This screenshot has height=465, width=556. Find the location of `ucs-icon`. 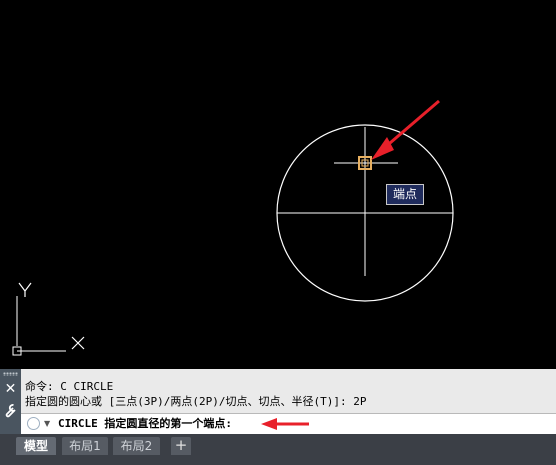

ucs-icon is located at coordinates (48, 319).